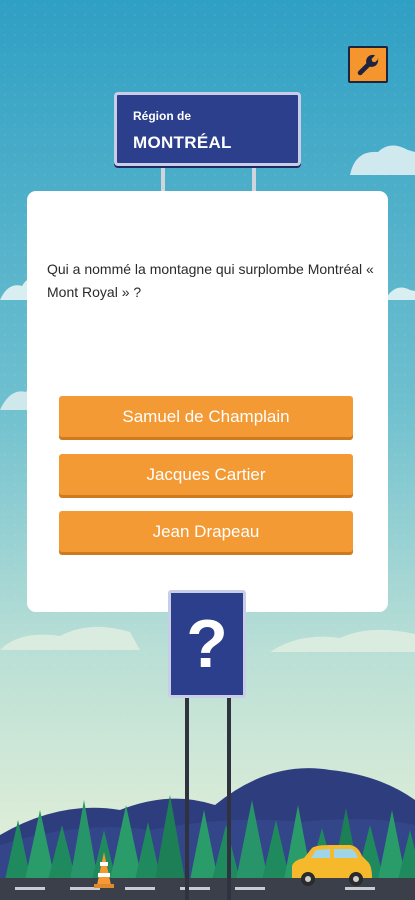 This screenshot has height=900, width=415. I want to click on question-mark-sign: ?, so click(207, 644).